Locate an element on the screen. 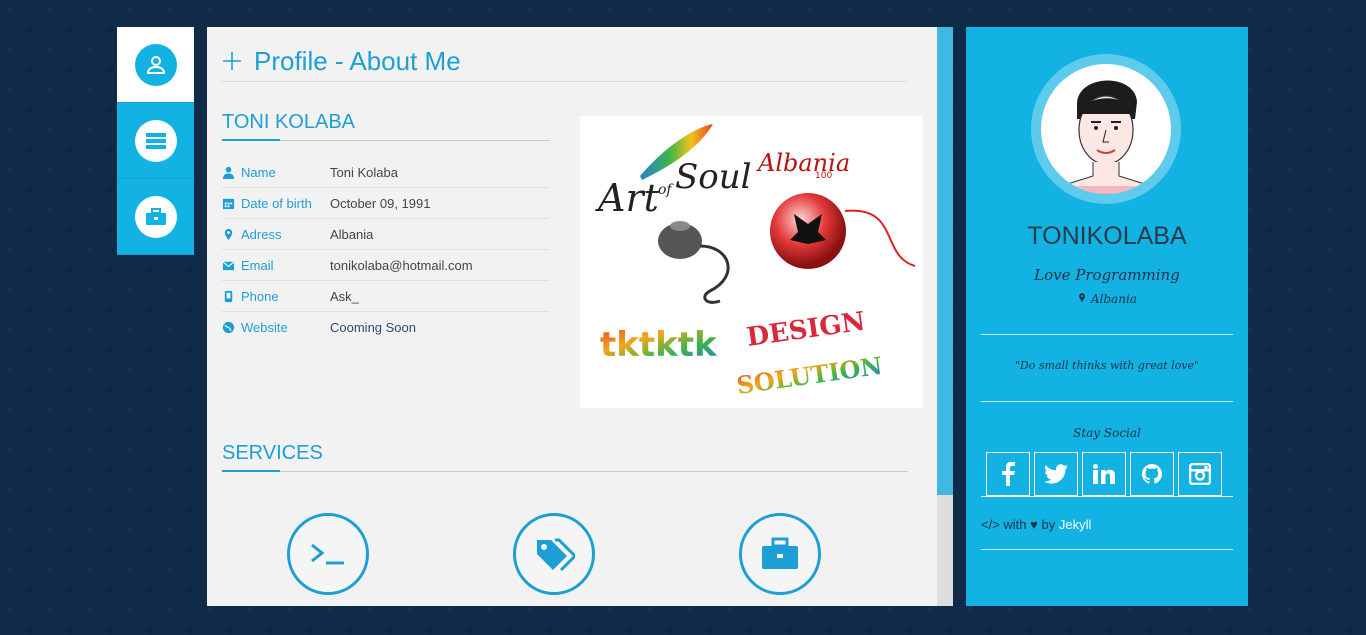 Image resolution: width=1366 pixels, height=635 pixels. stay-social-label: Stay Social is located at coordinates (1107, 433).